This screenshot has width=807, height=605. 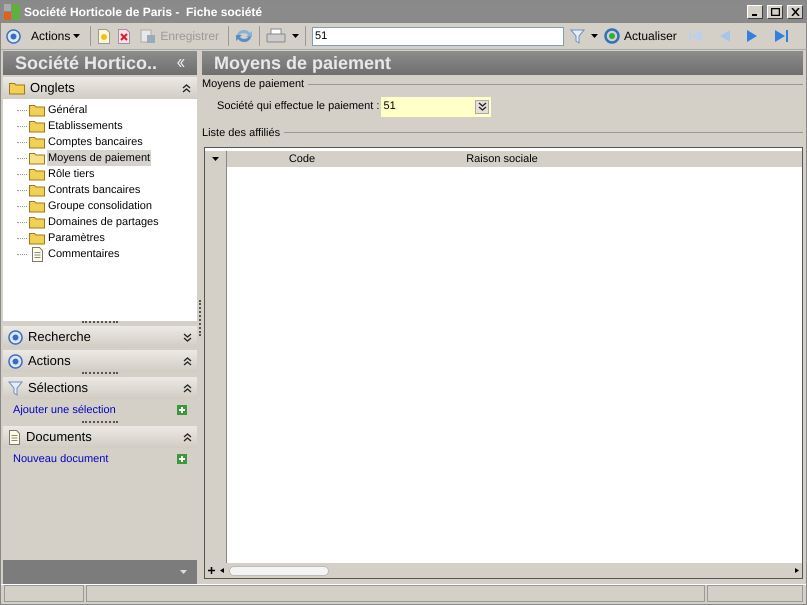 I want to click on refresh-button: Actualiser, so click(x=640, y=36).